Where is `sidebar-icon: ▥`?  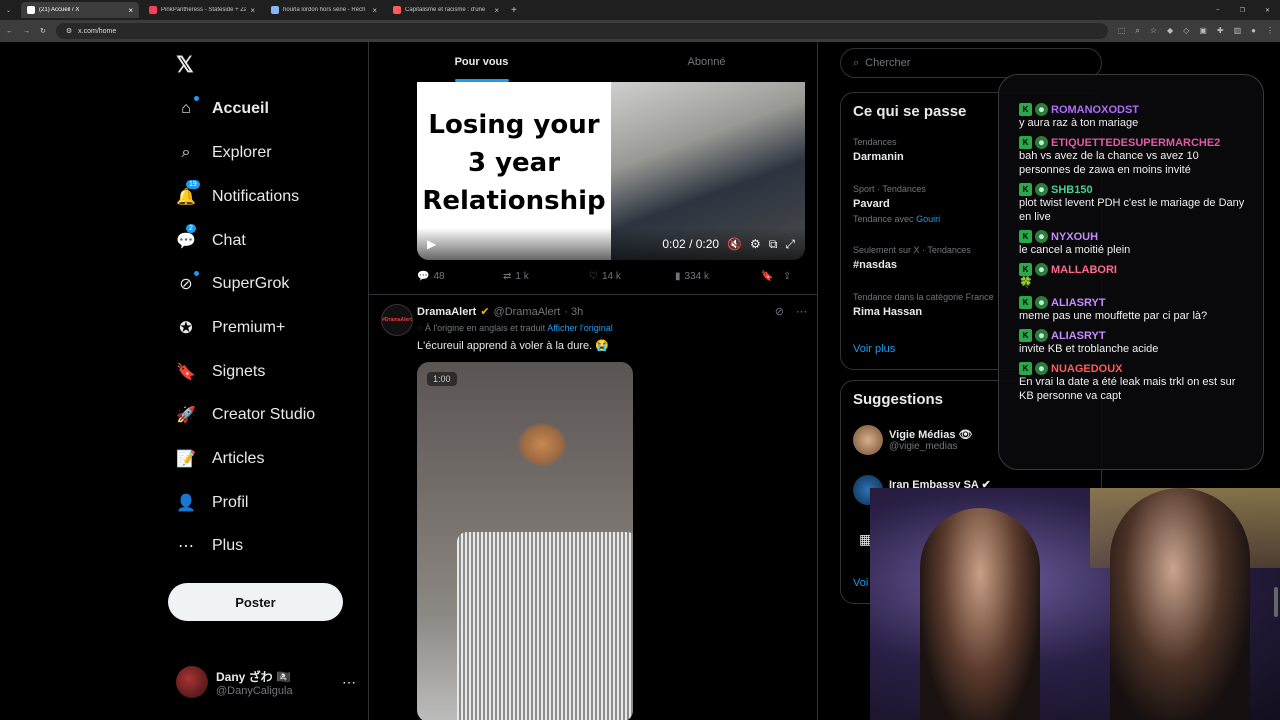
sidebar-icon: ▥ is located at coordinates (1238, 31).